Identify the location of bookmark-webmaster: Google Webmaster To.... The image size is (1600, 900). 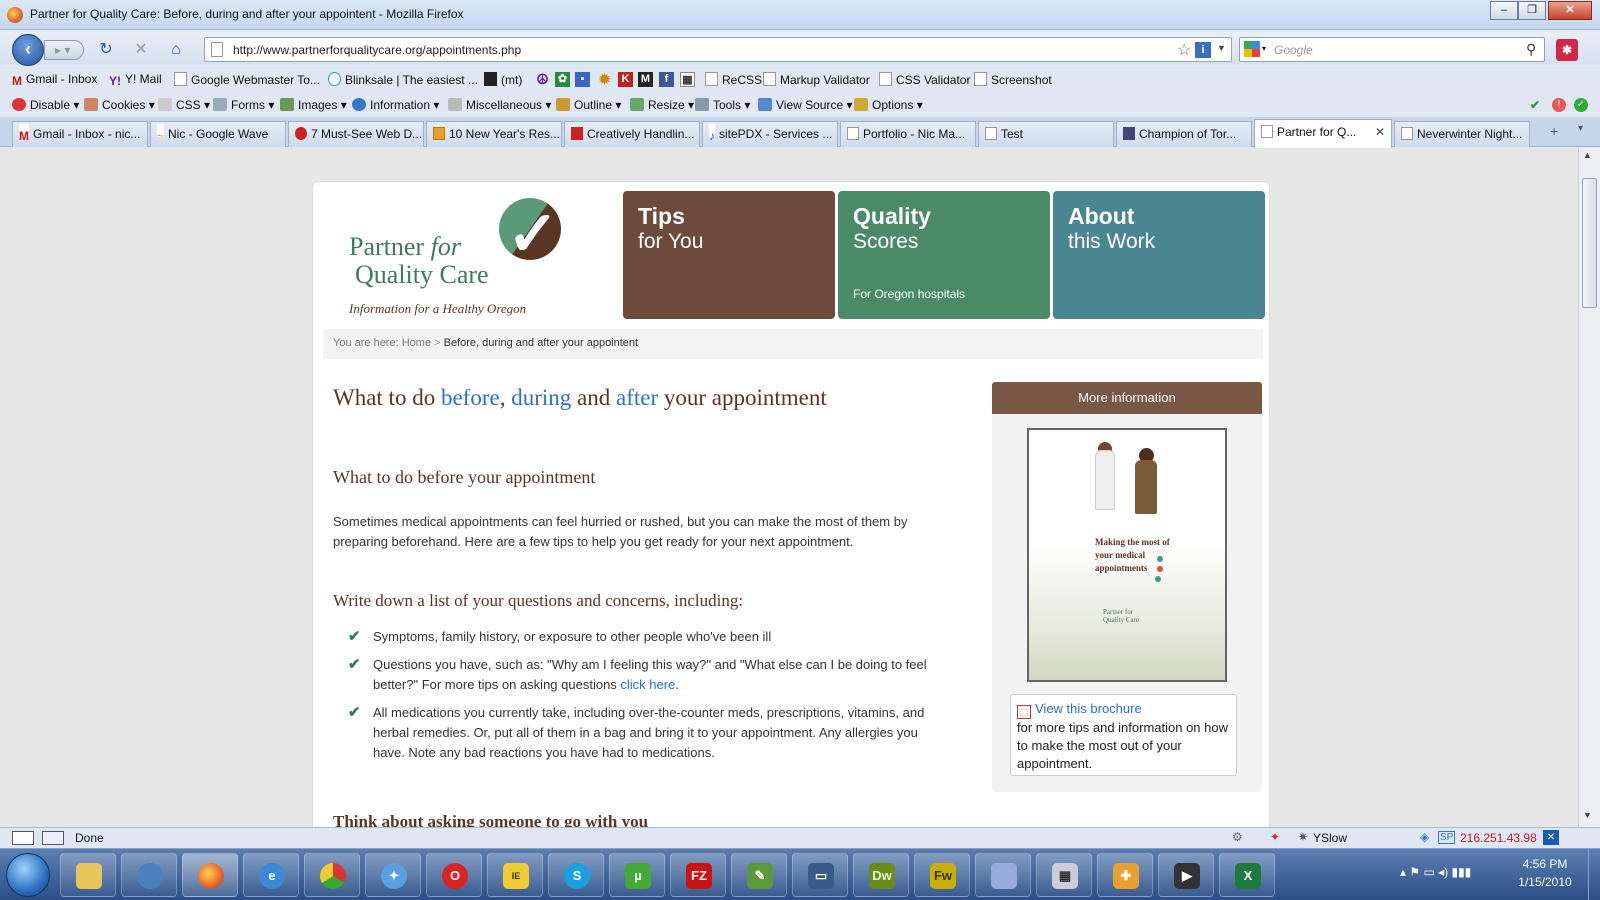
(247, 79).